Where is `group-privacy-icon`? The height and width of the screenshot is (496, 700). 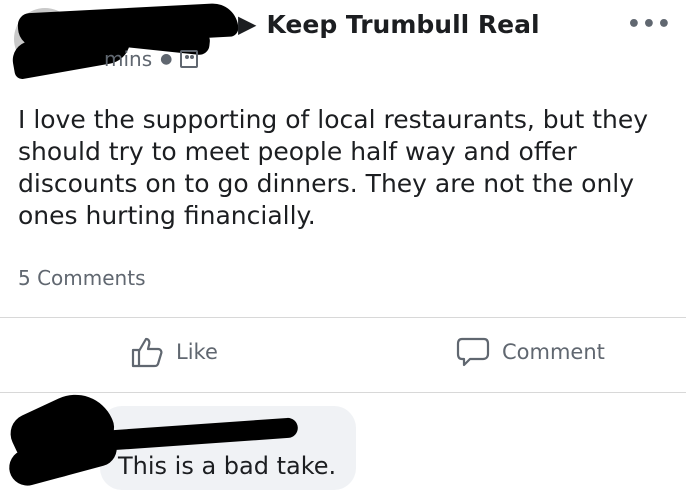 group-privacy-icon is located at coordinates (189, 59).